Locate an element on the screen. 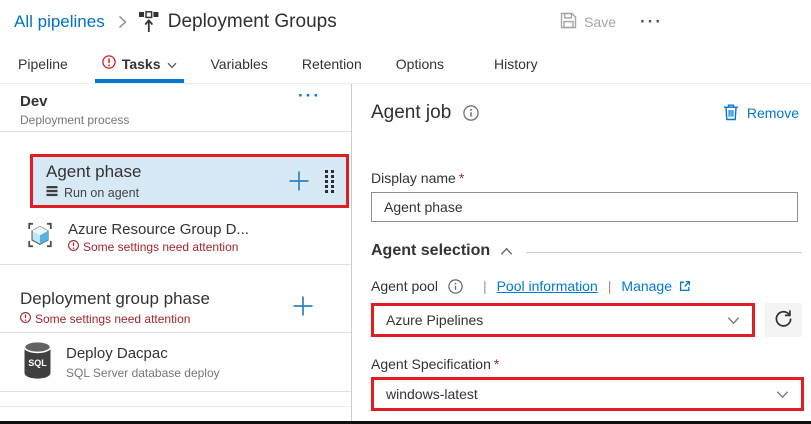 The width and height of the screenshot is (811, 424). tab-retention-label: Retention is located at coordinates (331, 63).